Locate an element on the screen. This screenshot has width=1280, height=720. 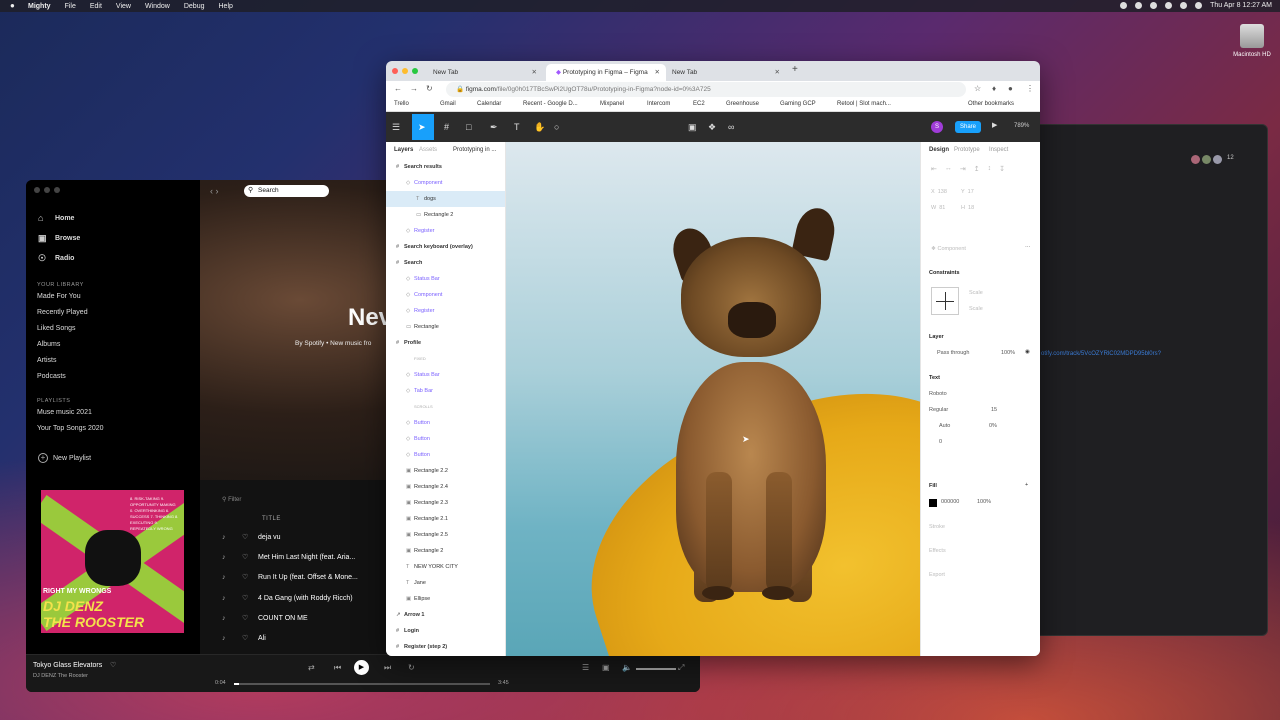
bookmark: Greenhouse is located at coordinates (742, 104).